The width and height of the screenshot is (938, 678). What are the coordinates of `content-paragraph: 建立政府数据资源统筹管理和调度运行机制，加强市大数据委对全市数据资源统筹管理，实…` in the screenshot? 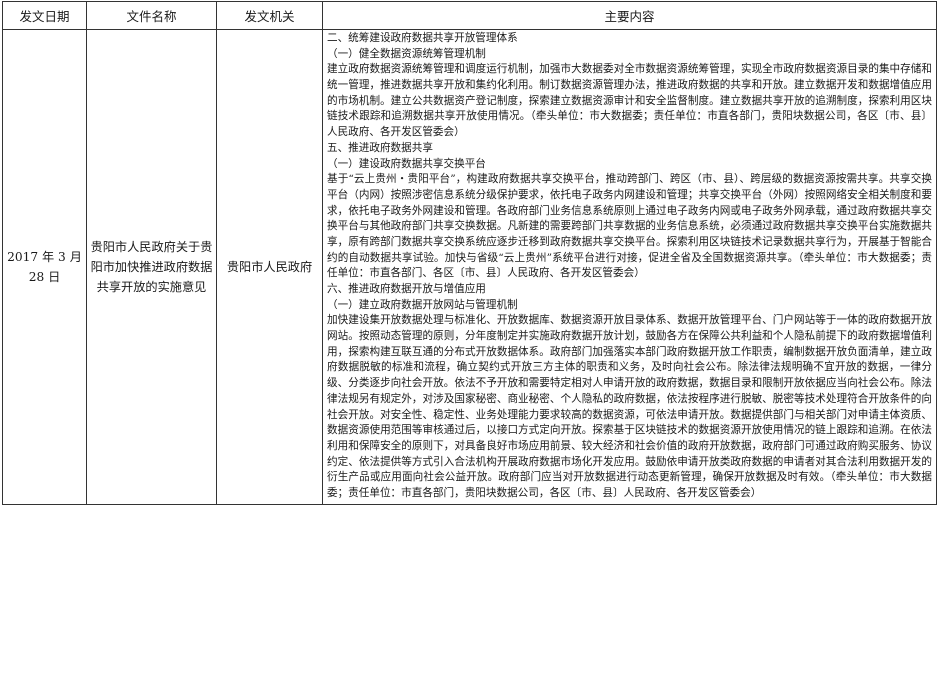 It's located at (629, 101).